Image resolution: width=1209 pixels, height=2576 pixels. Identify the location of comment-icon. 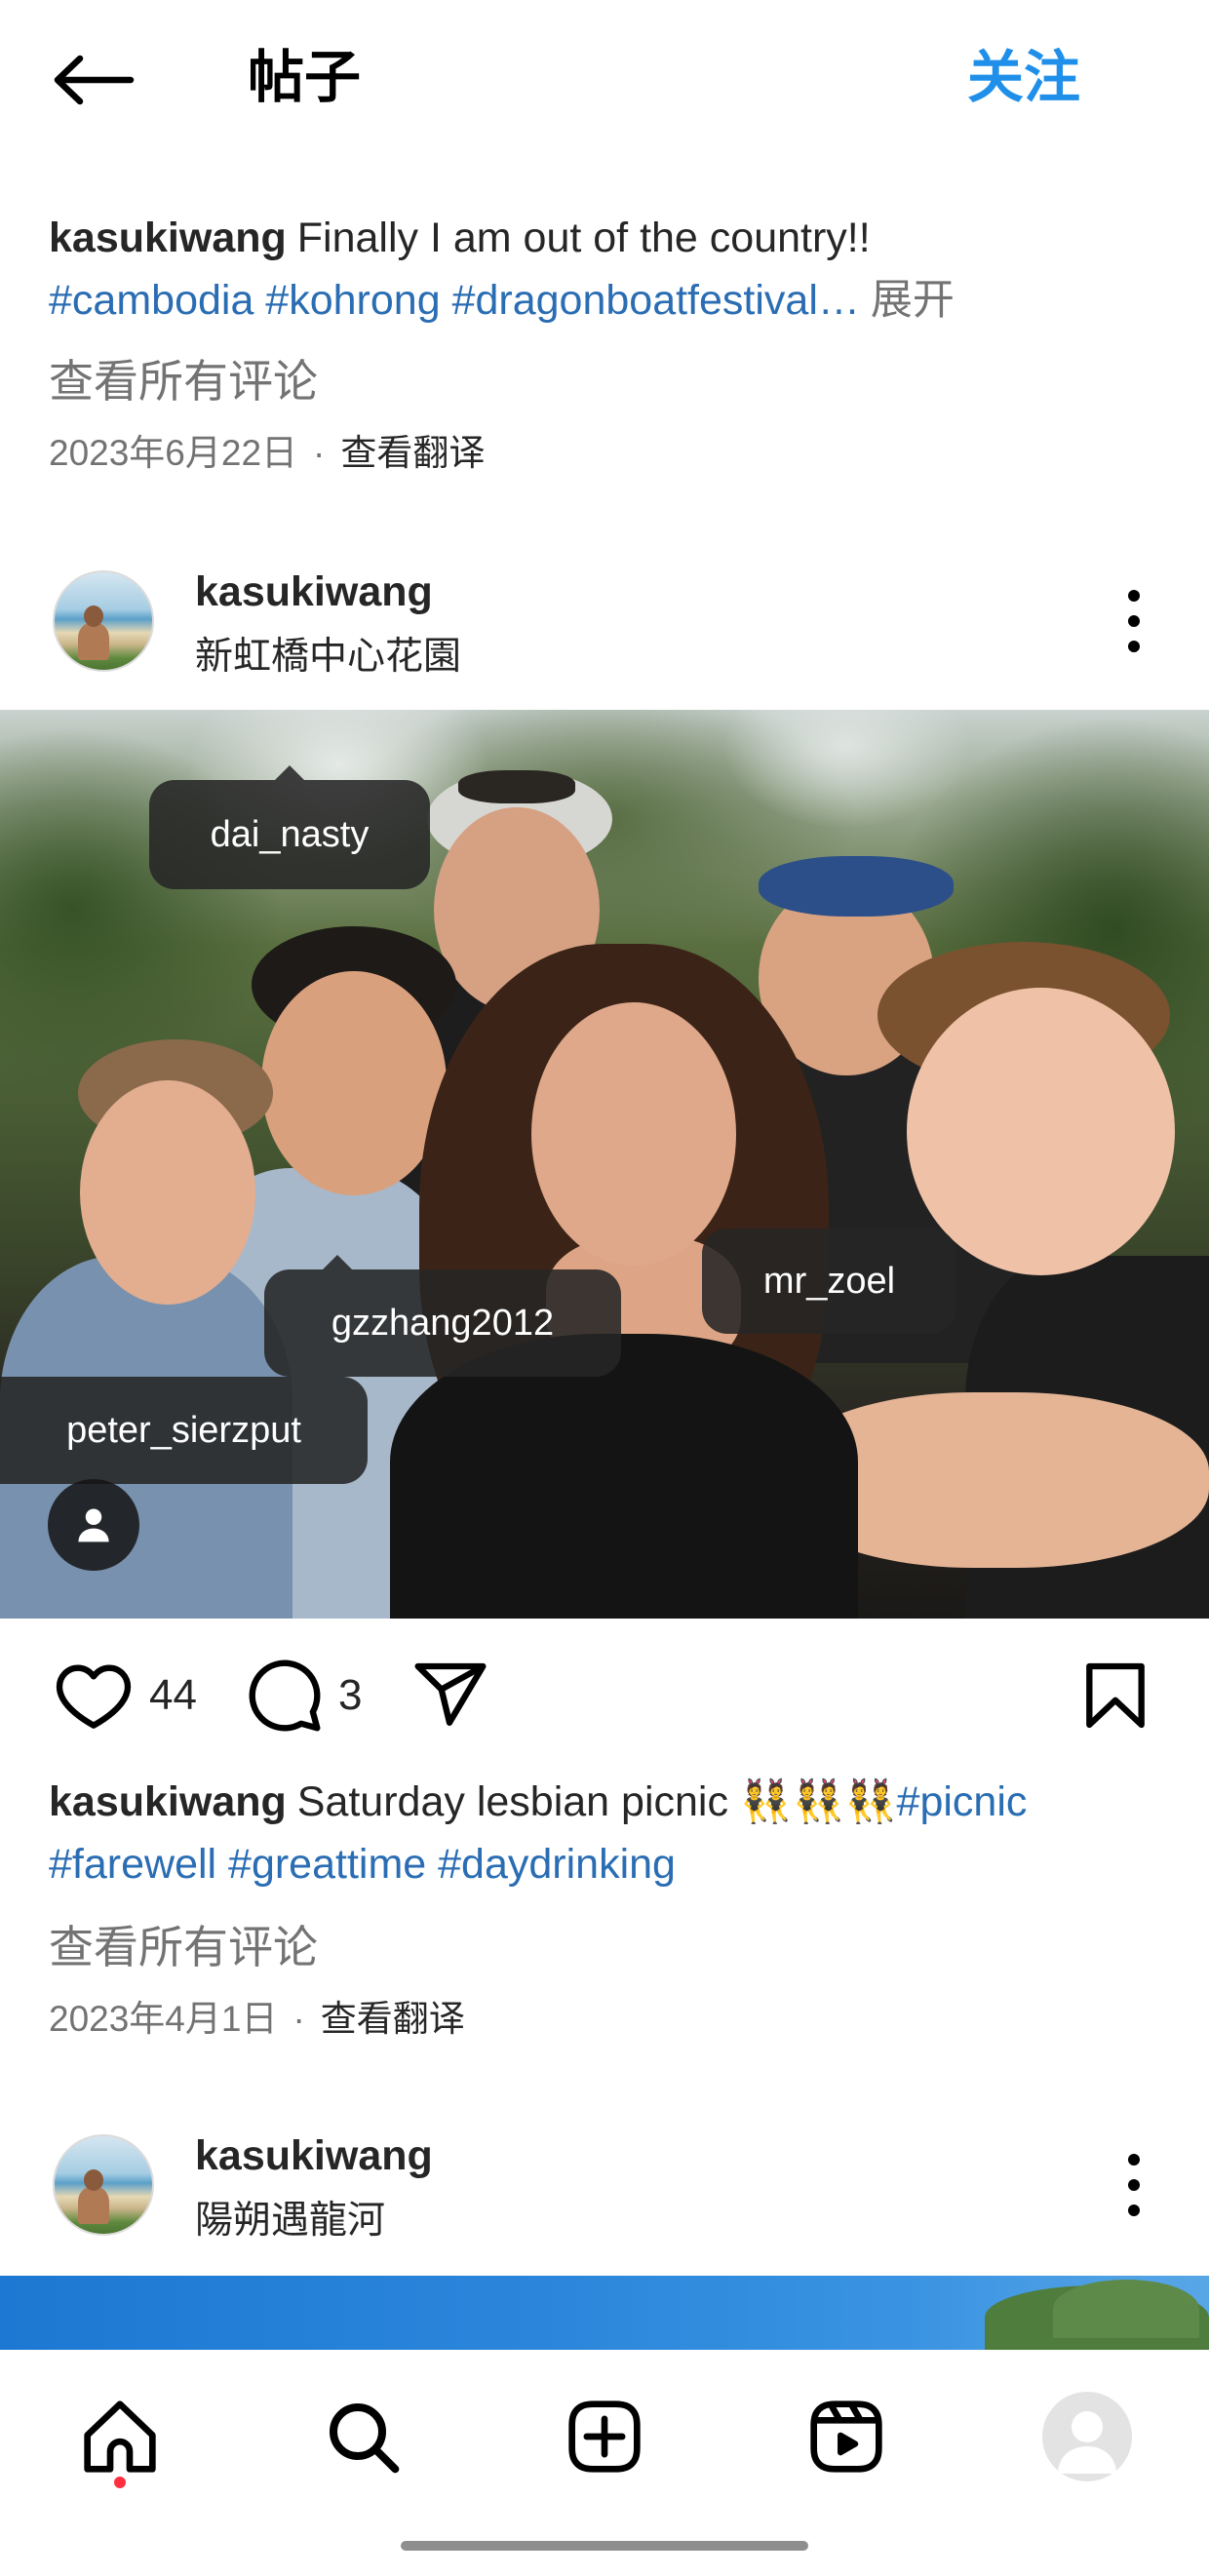
(285, 1695).